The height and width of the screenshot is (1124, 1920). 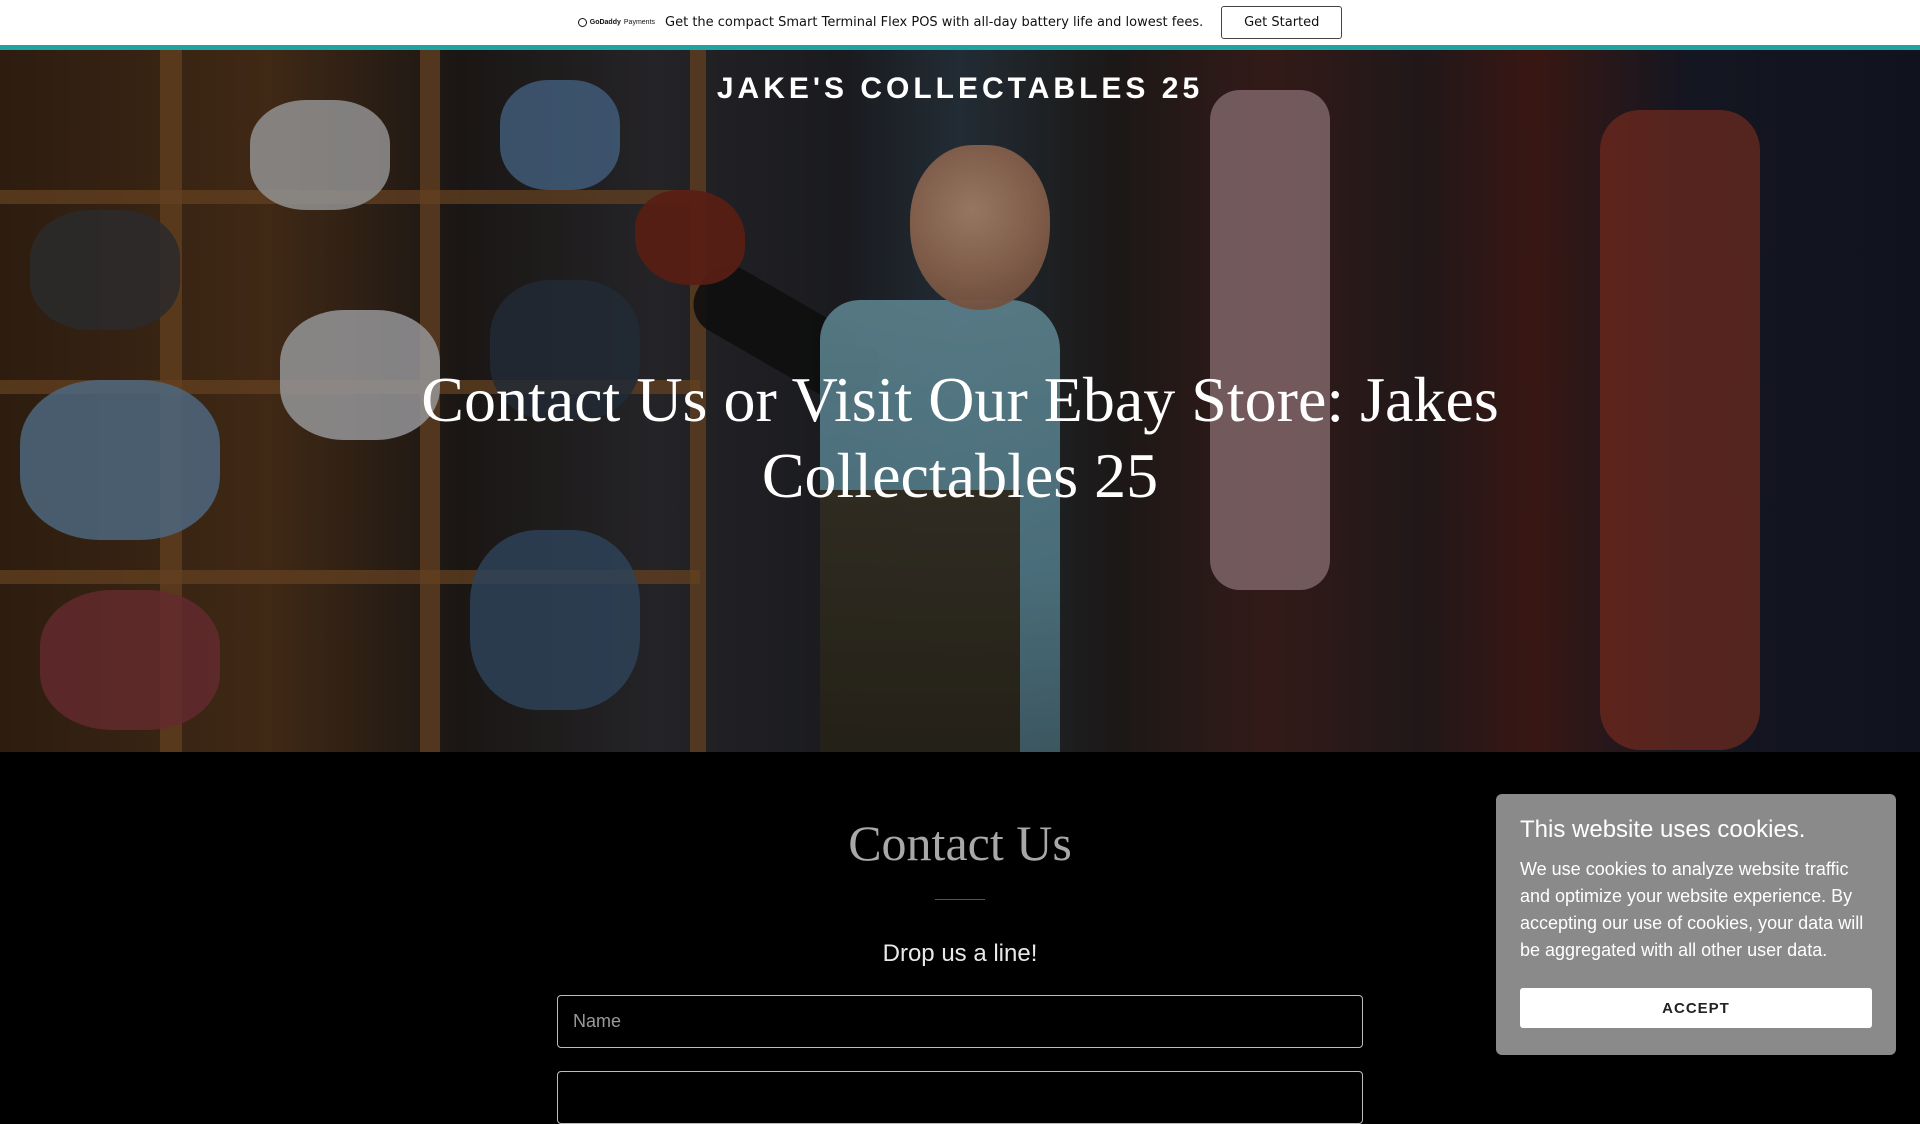 I want to click on get-started-button: Get Started, so click(x=1282, y=22).